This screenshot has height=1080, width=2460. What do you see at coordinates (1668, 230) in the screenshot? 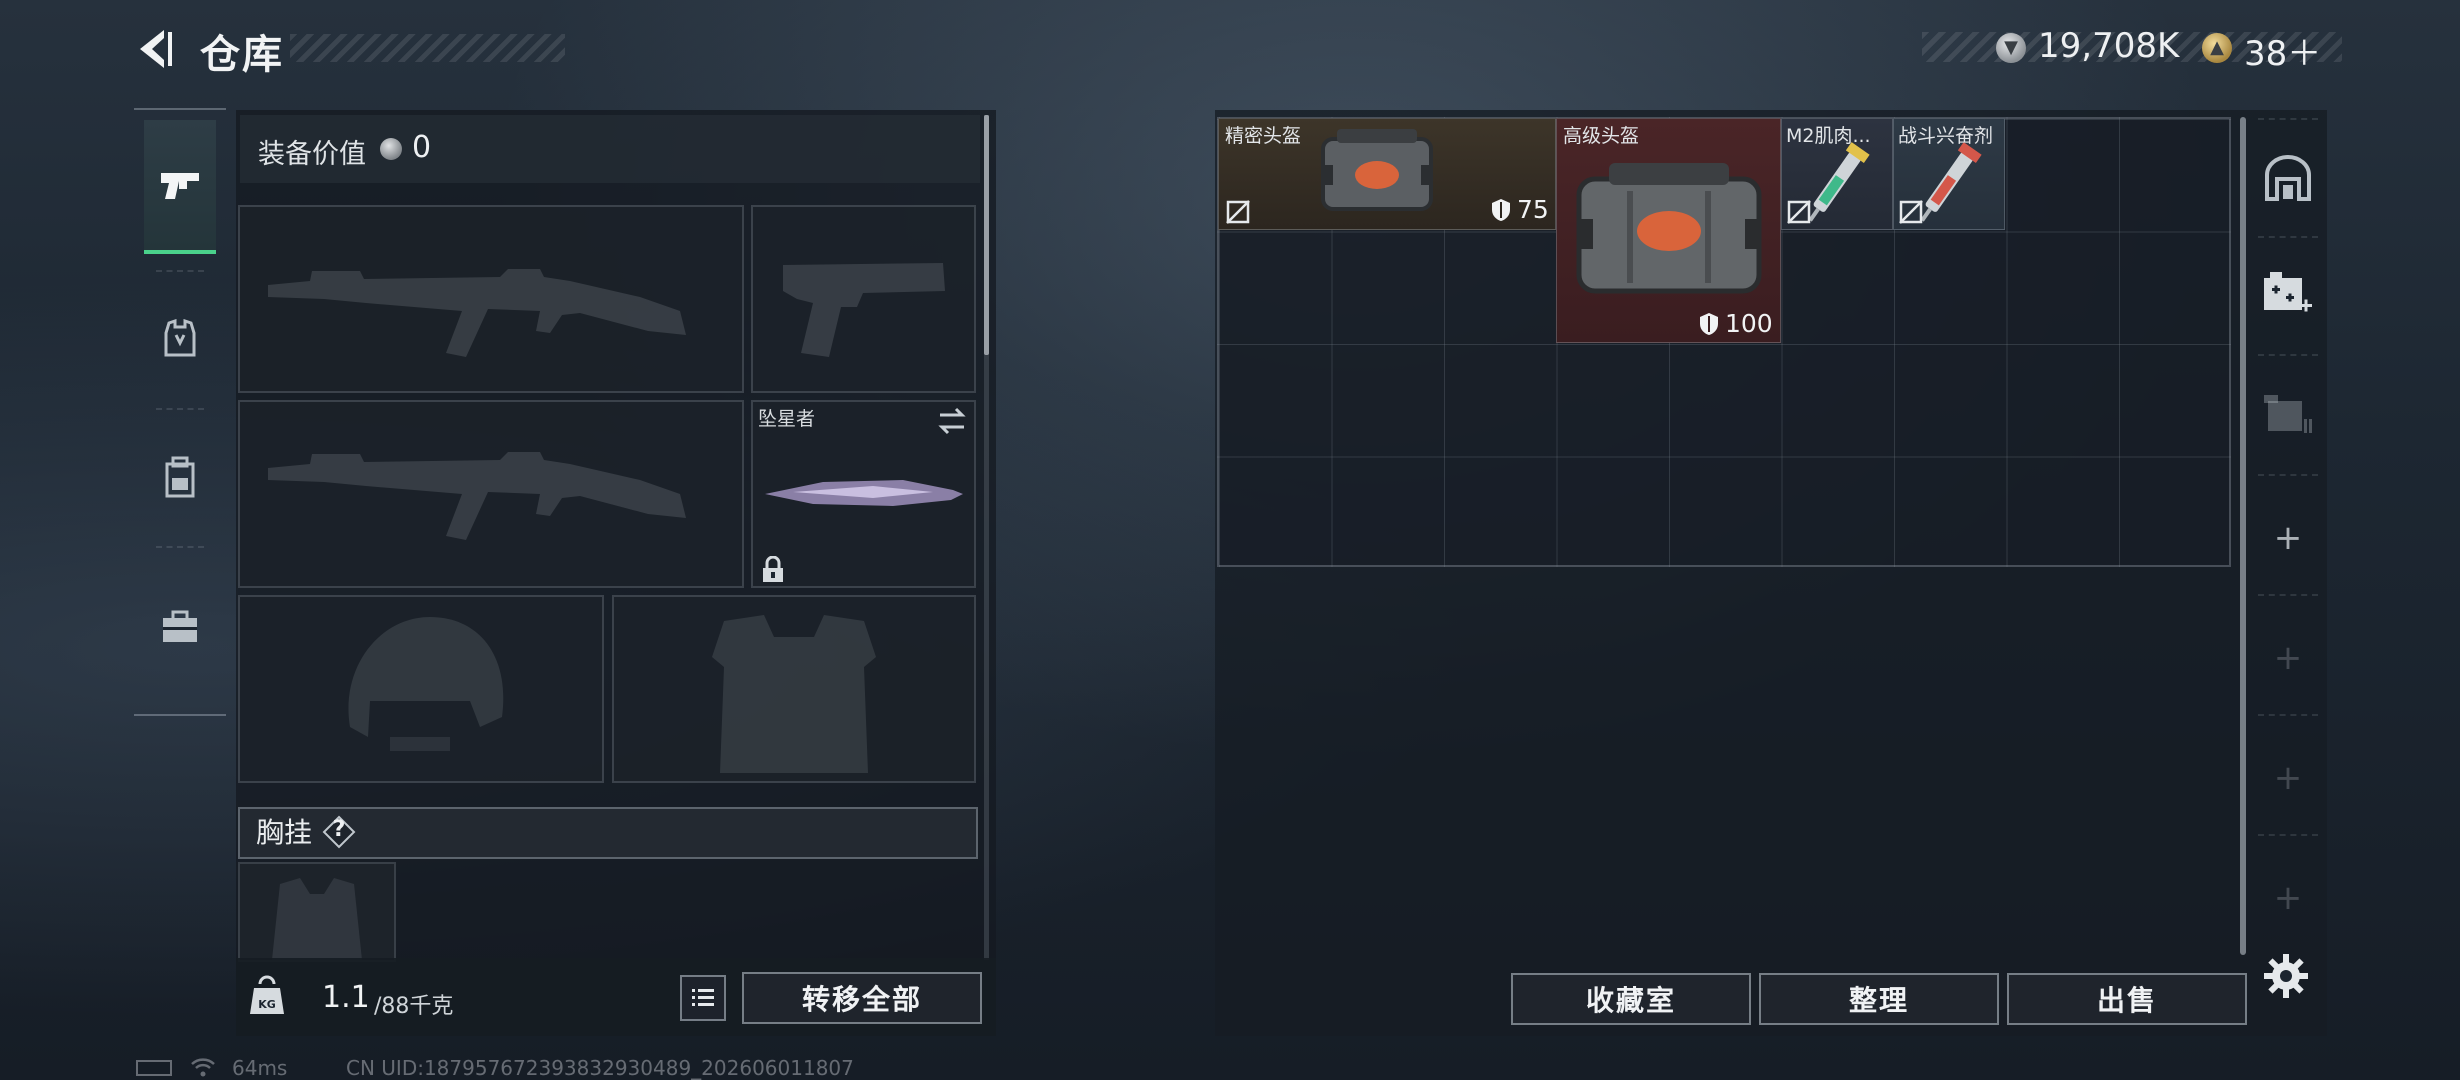
I see `storage-item: 高级头盔 100` at bounding box center [1668, 230].